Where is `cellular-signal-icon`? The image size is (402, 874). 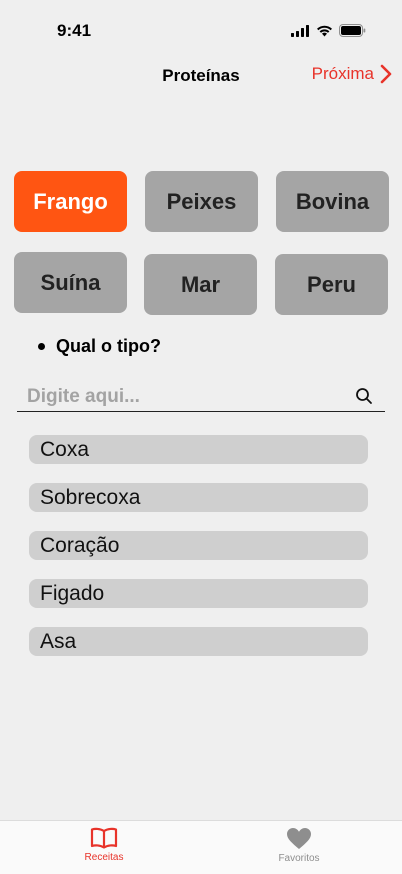
cellular-signal-icon is located at coordinates (300, 30).